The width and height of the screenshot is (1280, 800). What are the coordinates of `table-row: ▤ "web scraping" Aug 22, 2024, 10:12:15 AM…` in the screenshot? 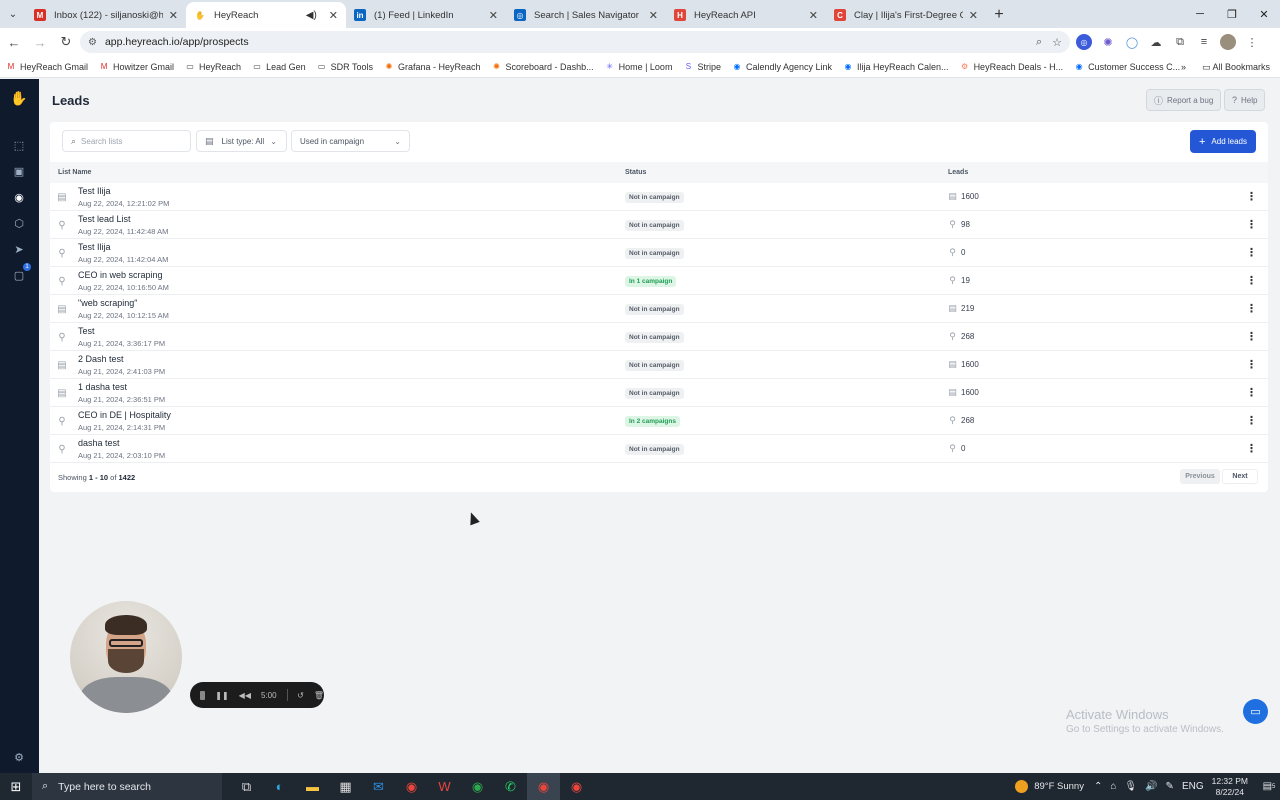 It's located at (659, 309).